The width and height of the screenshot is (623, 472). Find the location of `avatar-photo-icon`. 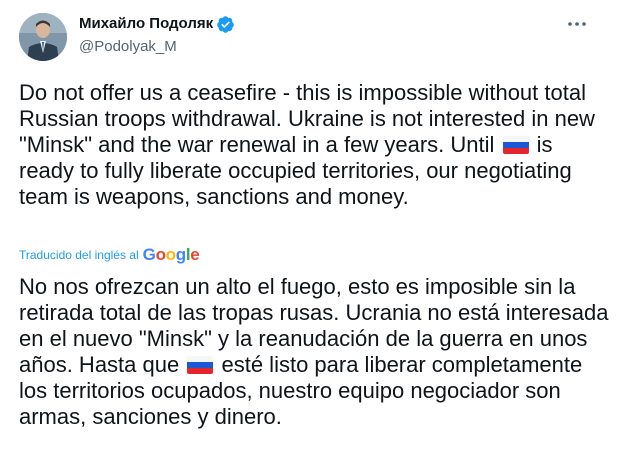

avatar-photo-icon is located at coordinates (43, 37).